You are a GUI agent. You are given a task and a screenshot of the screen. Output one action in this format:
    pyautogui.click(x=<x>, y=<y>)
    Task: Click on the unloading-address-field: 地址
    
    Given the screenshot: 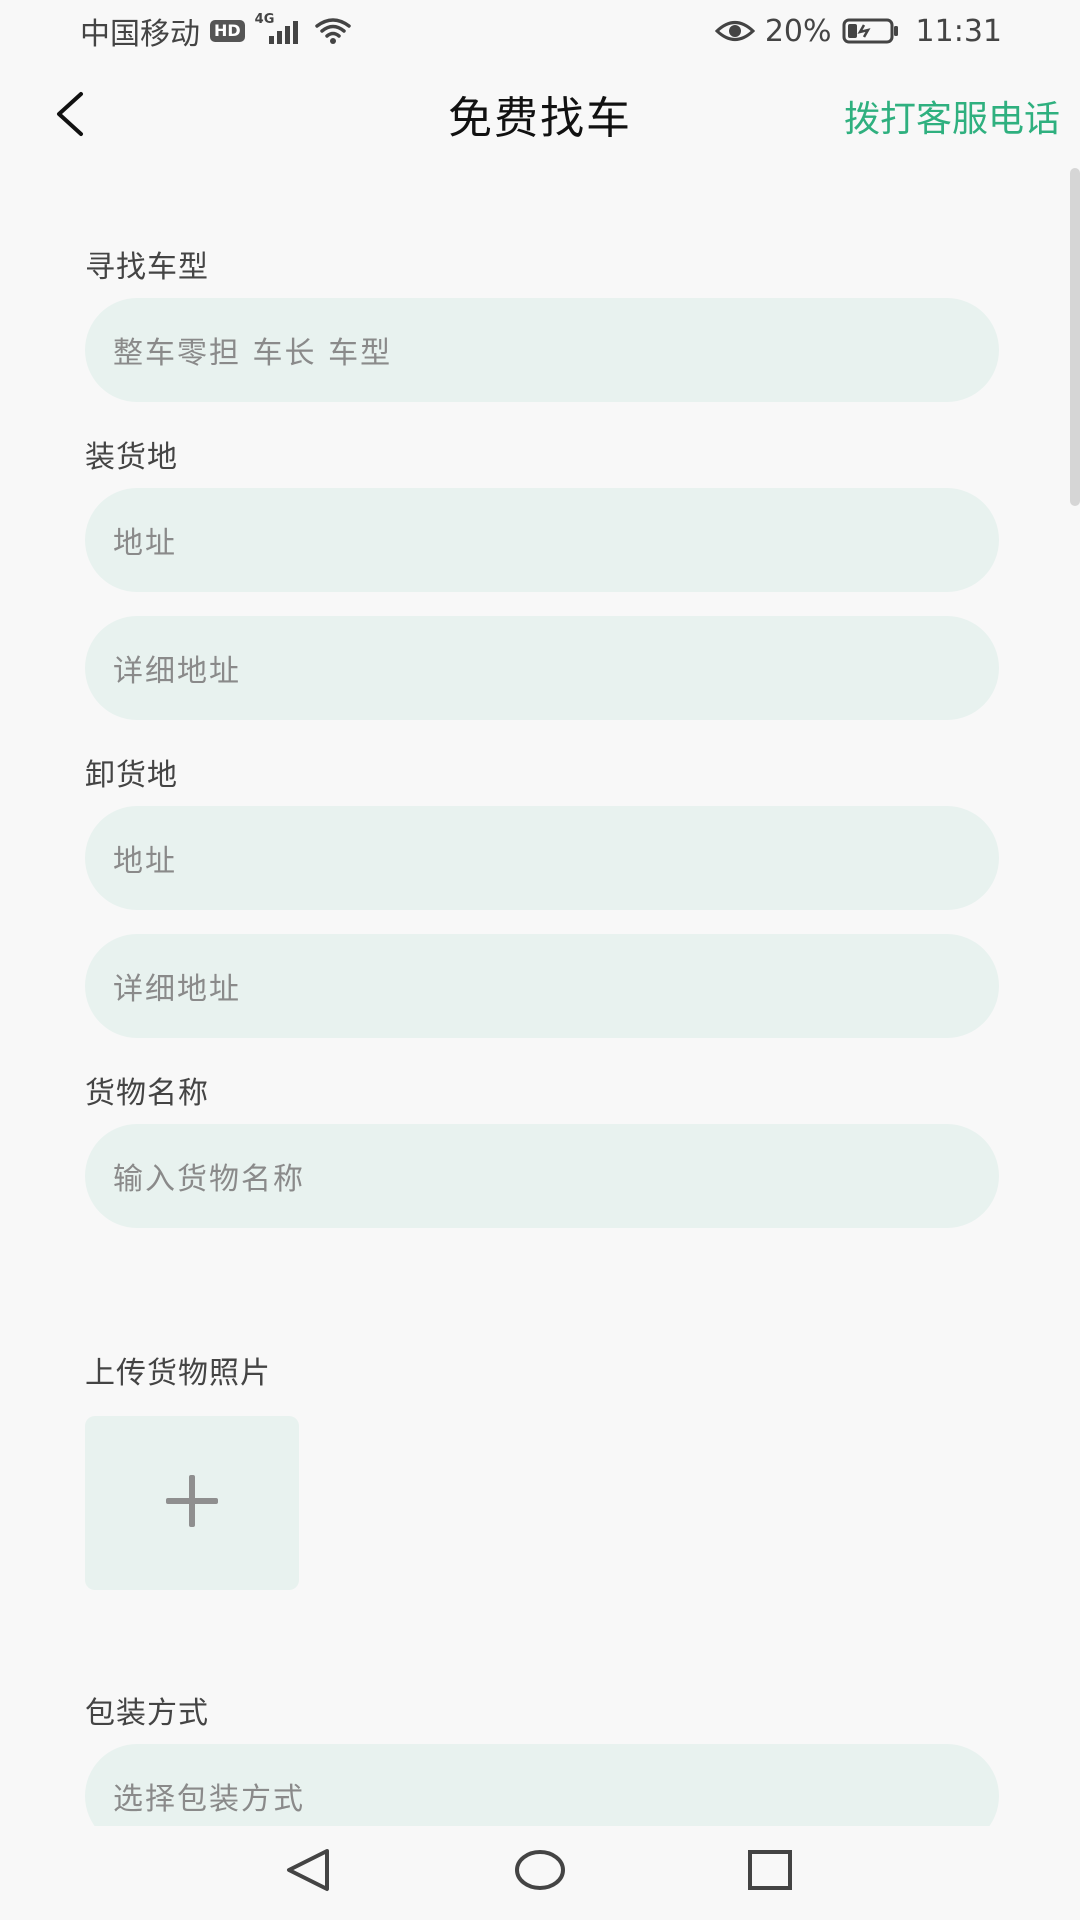 What is the action you would take?
    pyautogui.click(x=542, y=858)
    